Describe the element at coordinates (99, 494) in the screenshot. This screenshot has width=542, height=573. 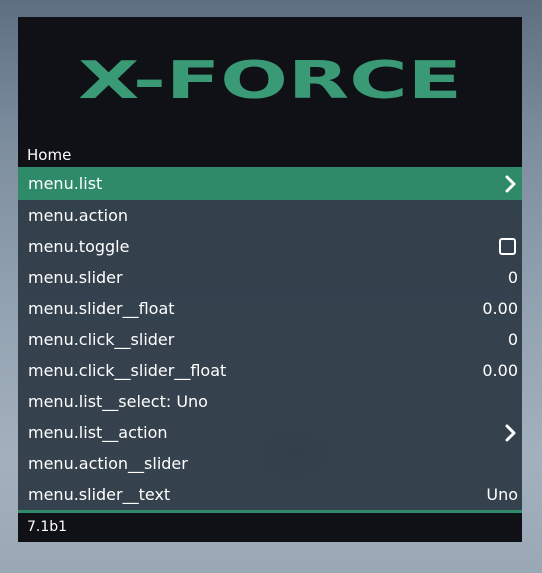
I see `menu-item-label: menu.slider__text` at that location.